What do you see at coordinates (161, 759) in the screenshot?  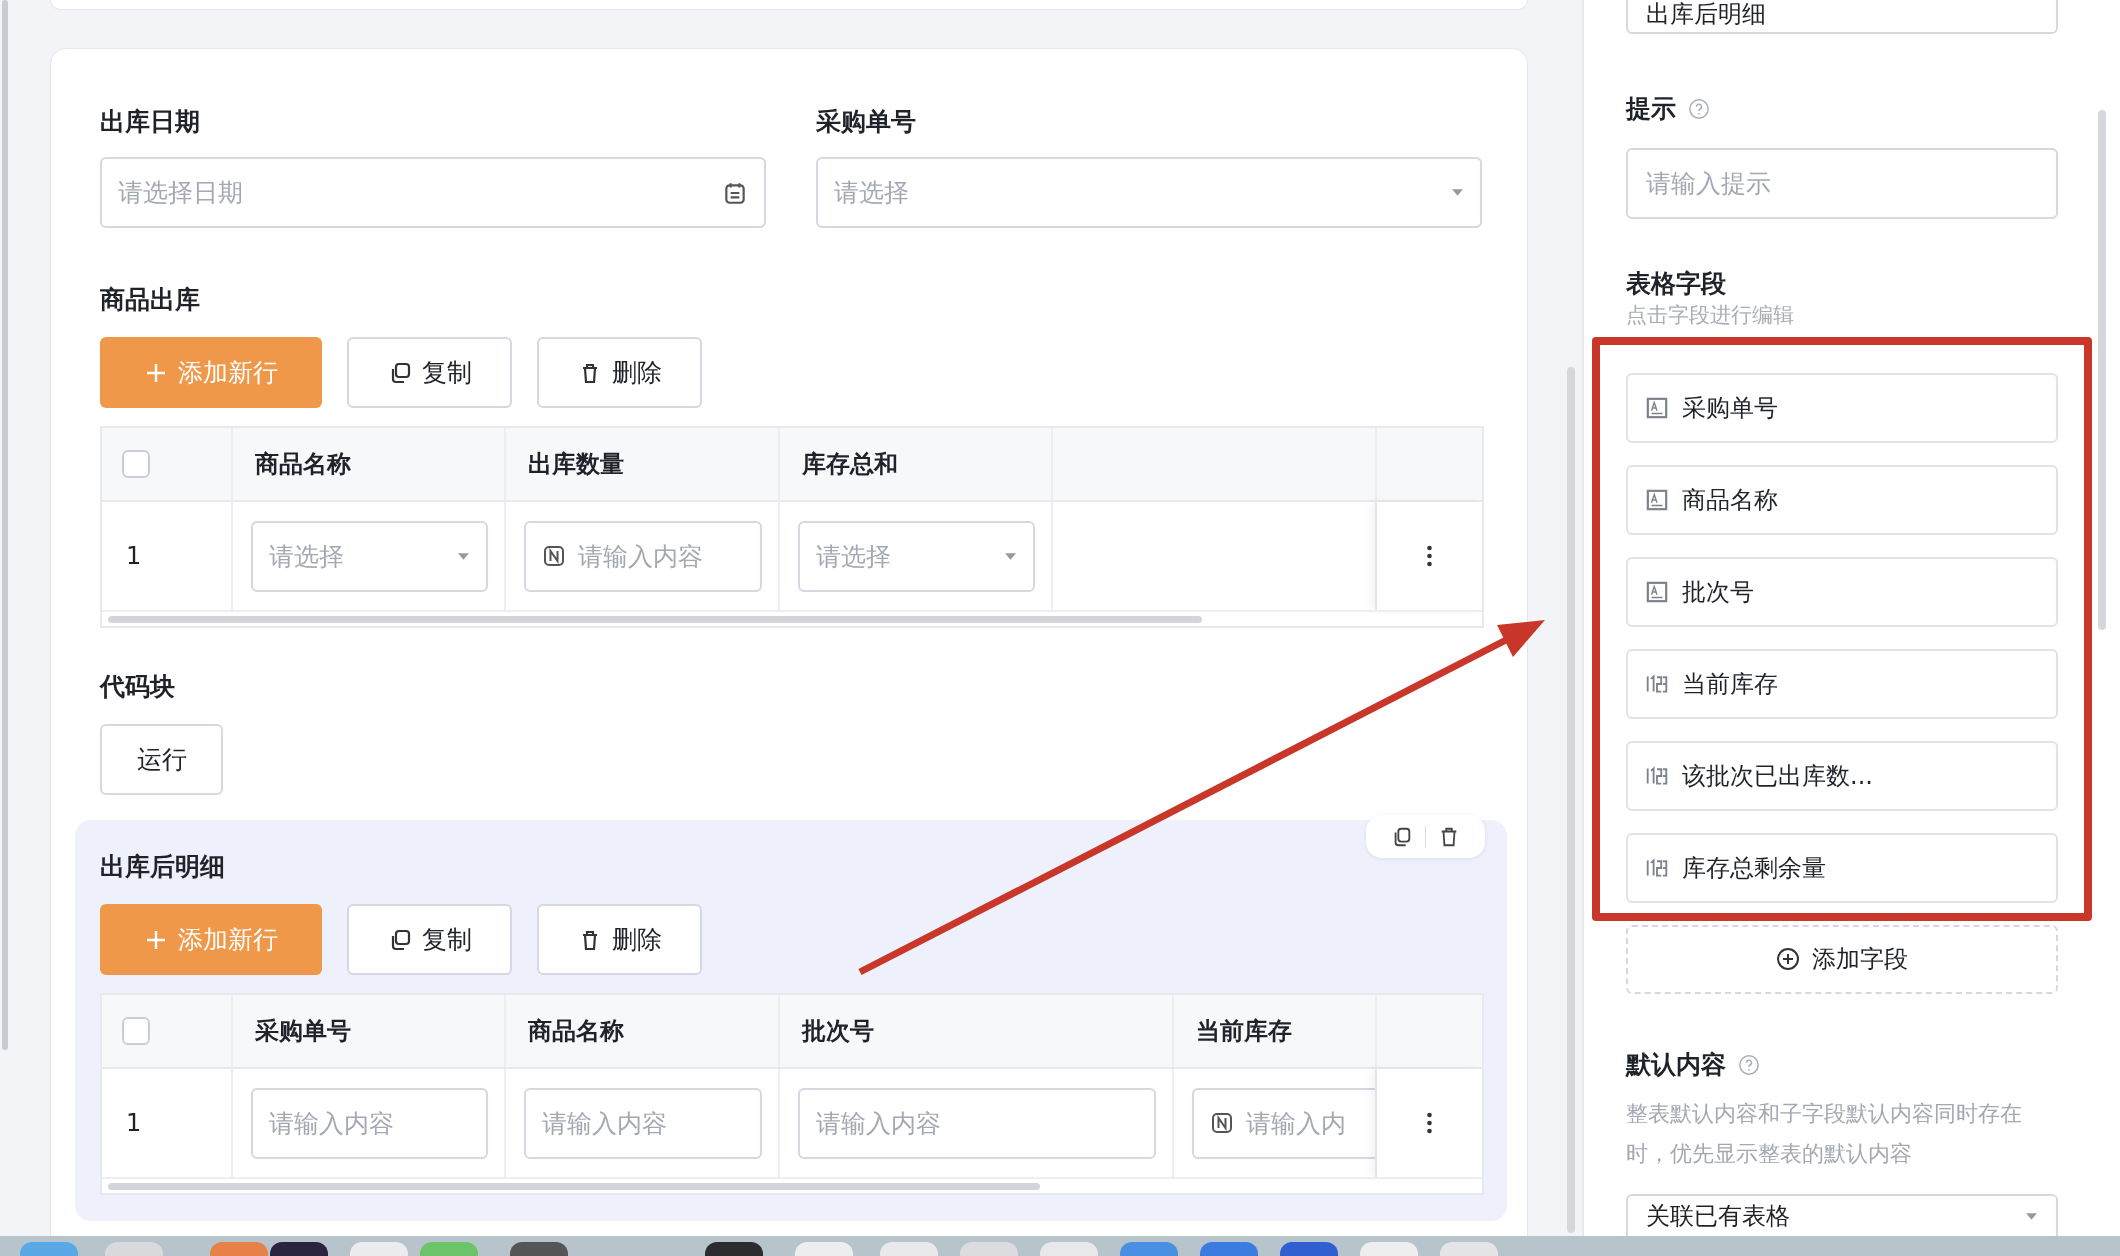 I see `run-button: 运行` at bounding box center [161, 759].